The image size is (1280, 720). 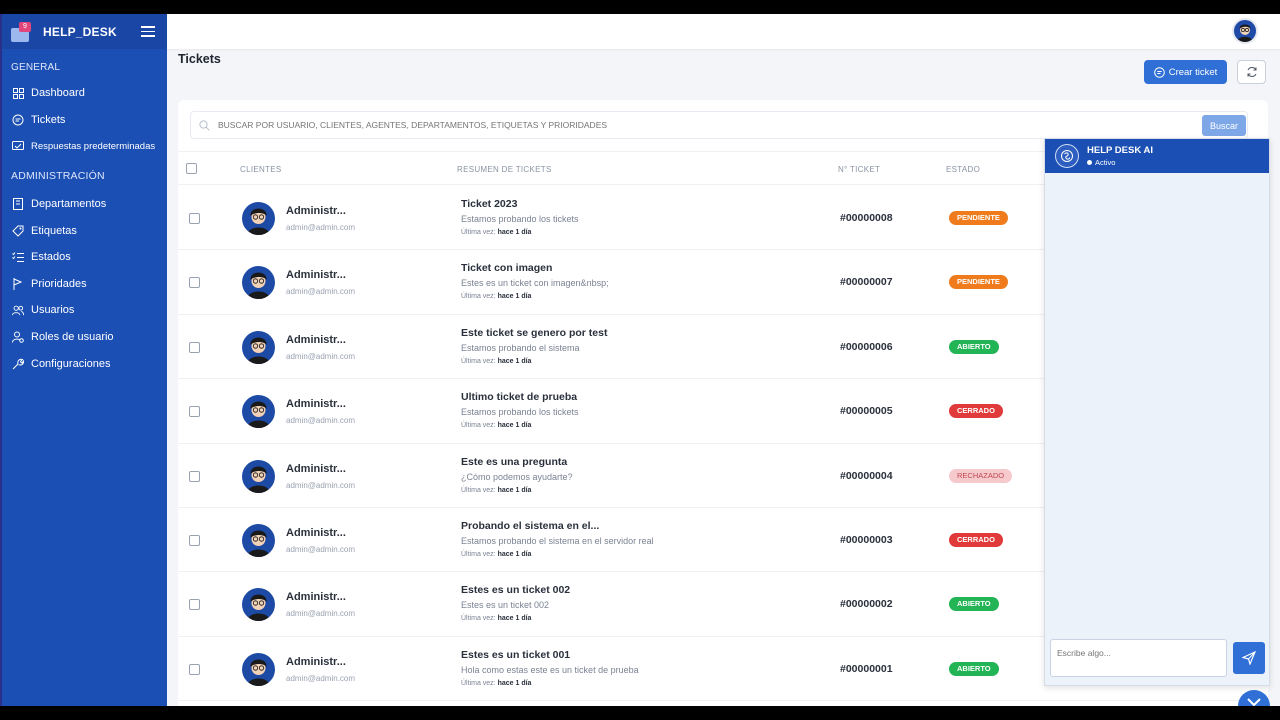 What do you see at coordinates (84, 363) in the screenshot?
I see `sidebar-item-configuraciones: Configuraciones` at bounding box center [84, 363].